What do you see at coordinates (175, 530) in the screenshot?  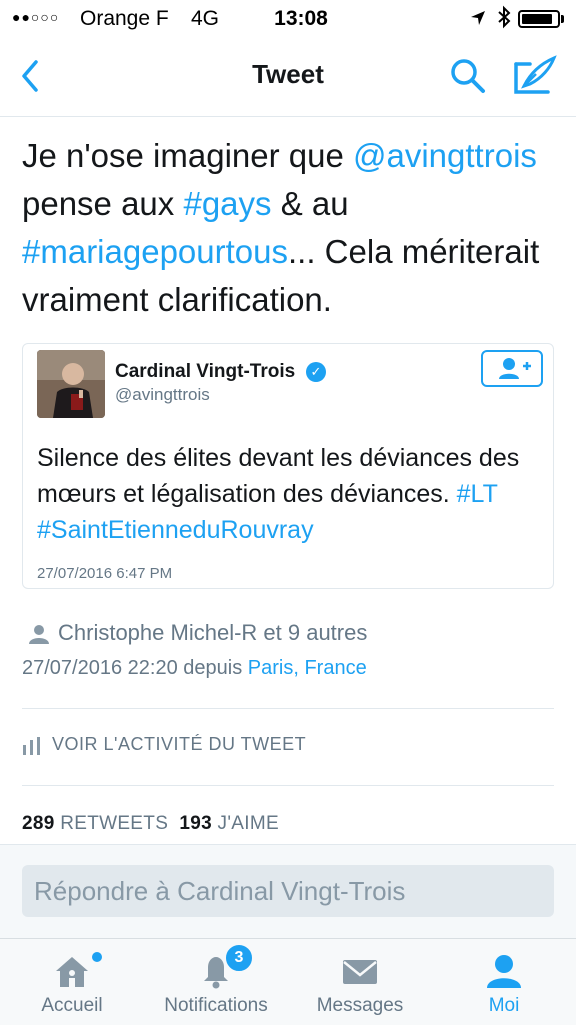 I see `hashtag-link: #SaintEtienneduRouvray` at bounding box center [175, 530].